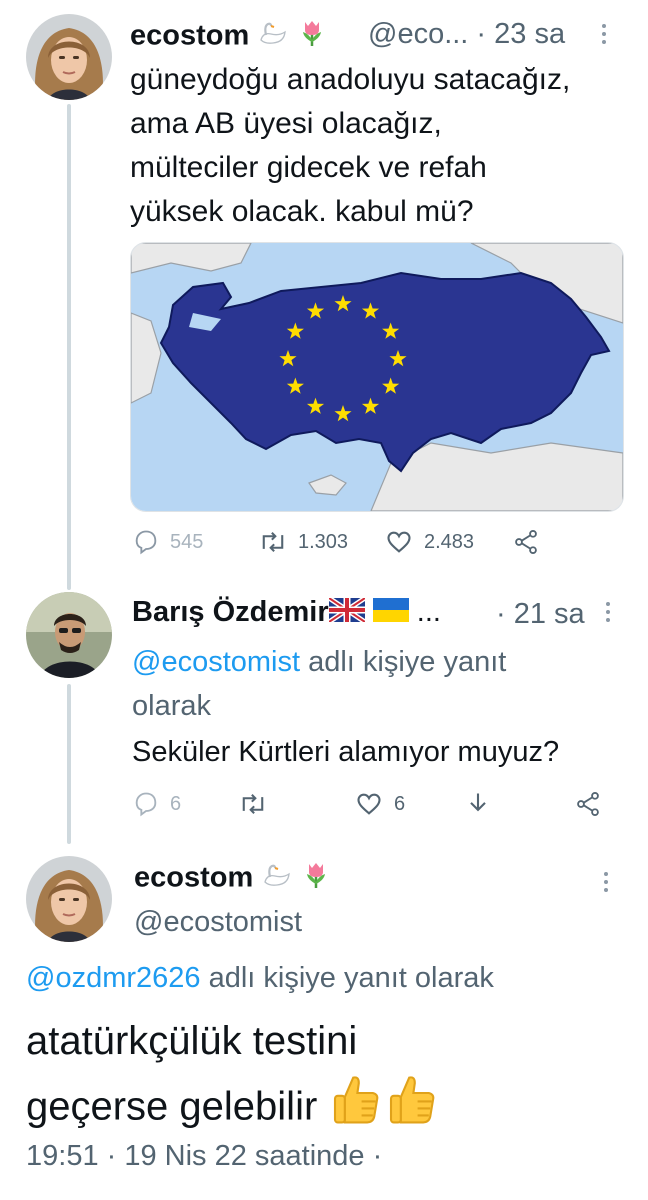 Image resolution: width=648 pixels, height=1200 pixels. I want to click on reply-action: 6, so click(156, 804).